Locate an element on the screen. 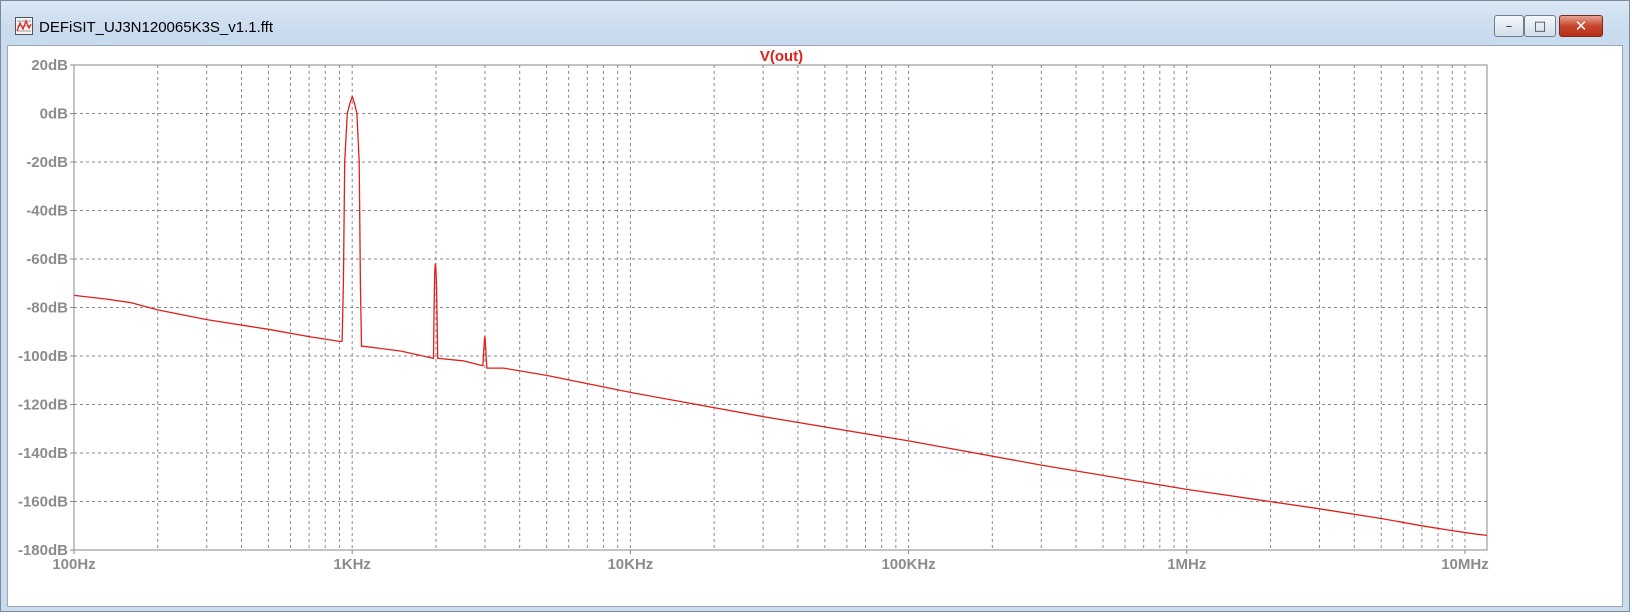  x-tick-label: 100Hz is located at coordinates (73, 564).